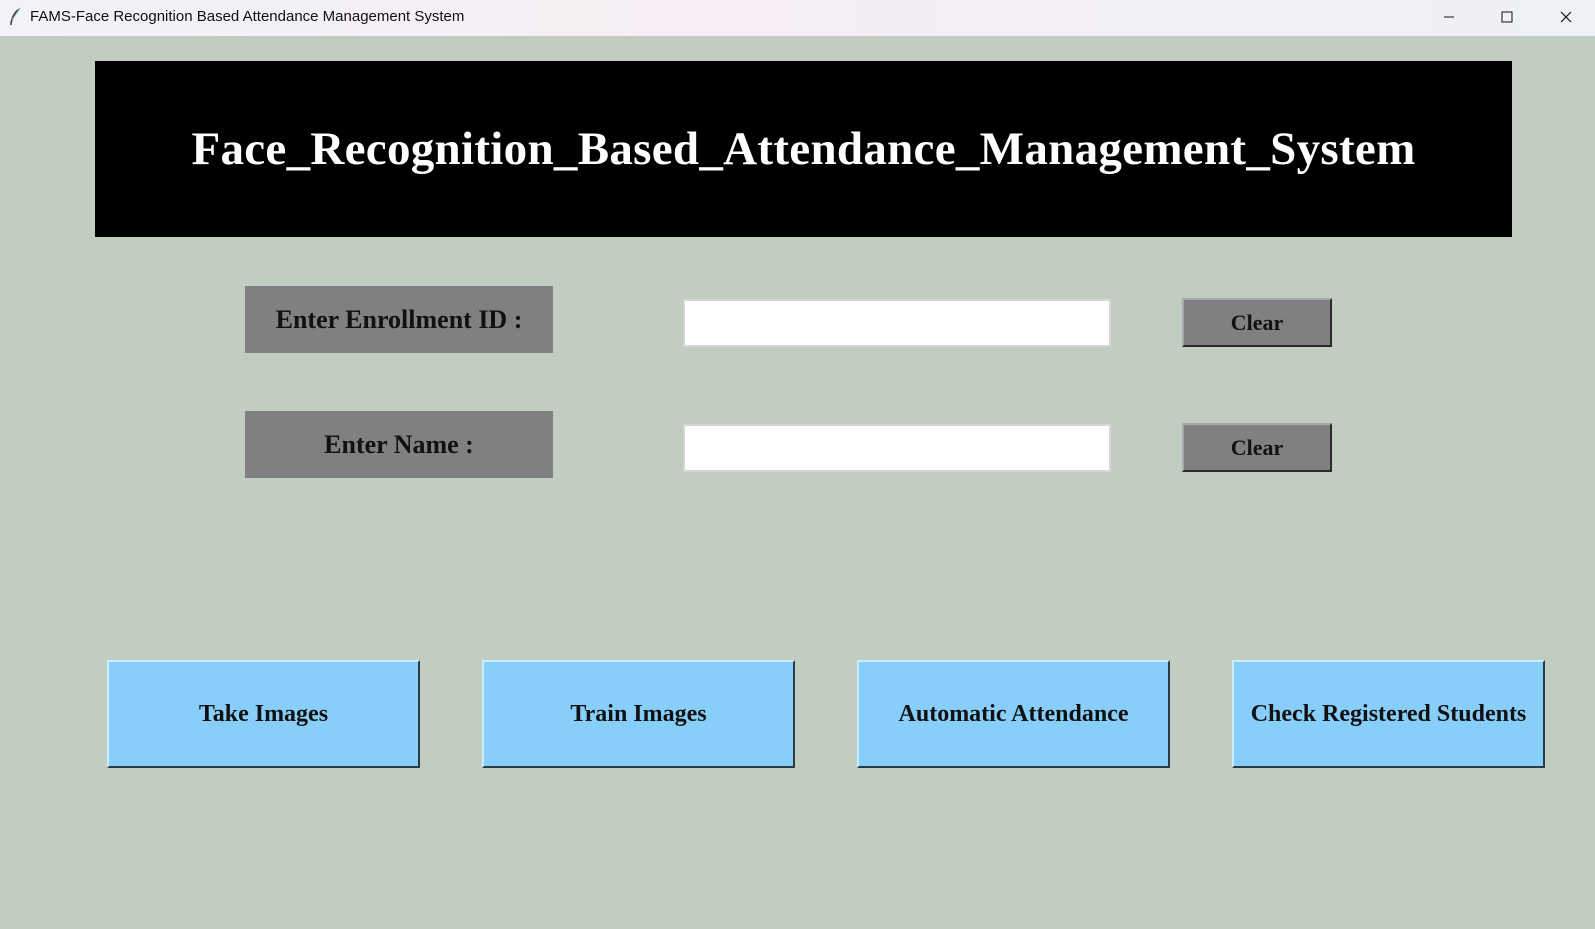 This screenshot has height=929, width=1595. I want to click on maximize-icon, so click(1507, 18).